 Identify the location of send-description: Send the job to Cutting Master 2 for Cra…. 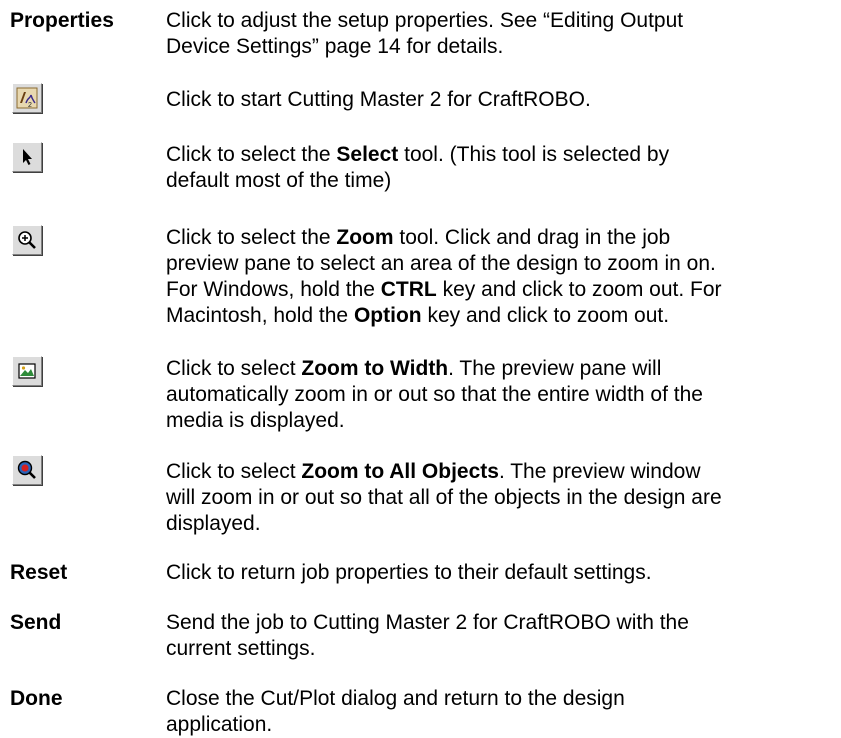
(466, 636).